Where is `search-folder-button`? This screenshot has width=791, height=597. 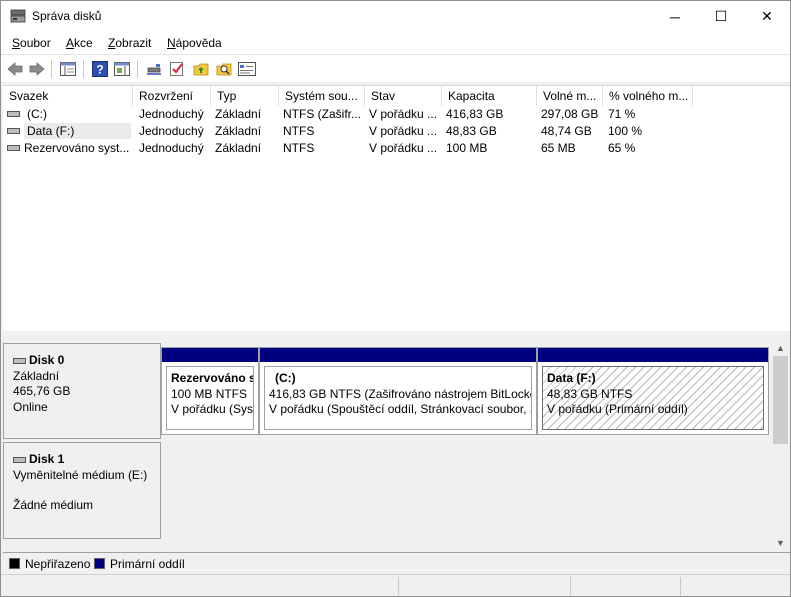
search-folder-button is located at coordinates (224, 69).